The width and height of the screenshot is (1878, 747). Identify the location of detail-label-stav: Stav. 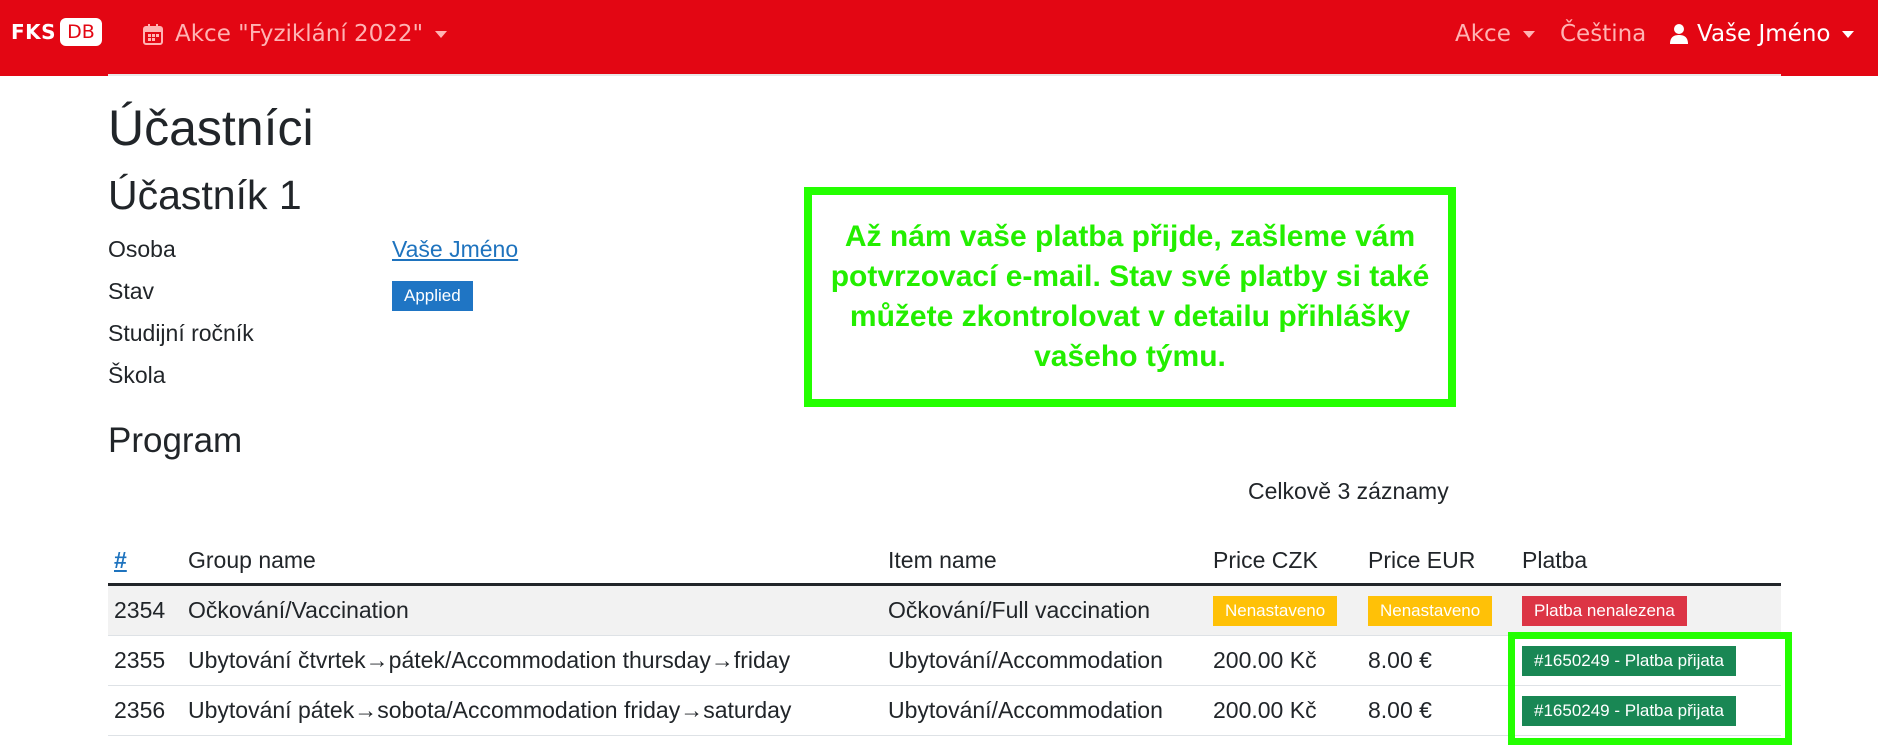
(131, 291).